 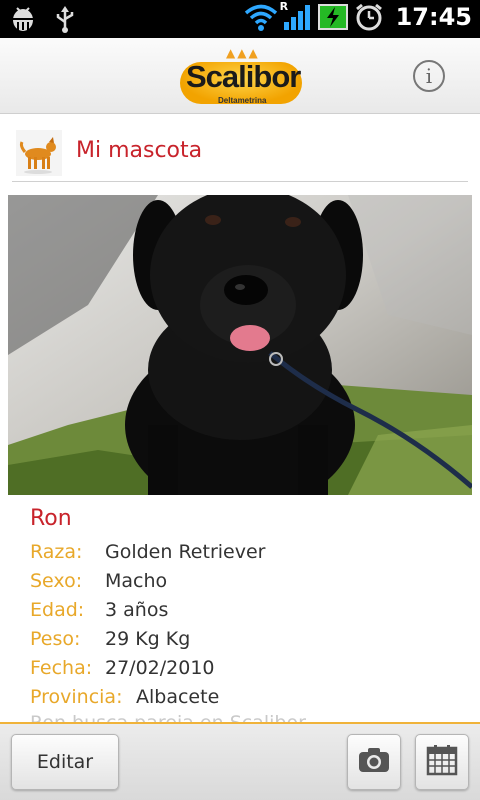 I want to click on pet-name: Ron, so click(x=51, y=518).